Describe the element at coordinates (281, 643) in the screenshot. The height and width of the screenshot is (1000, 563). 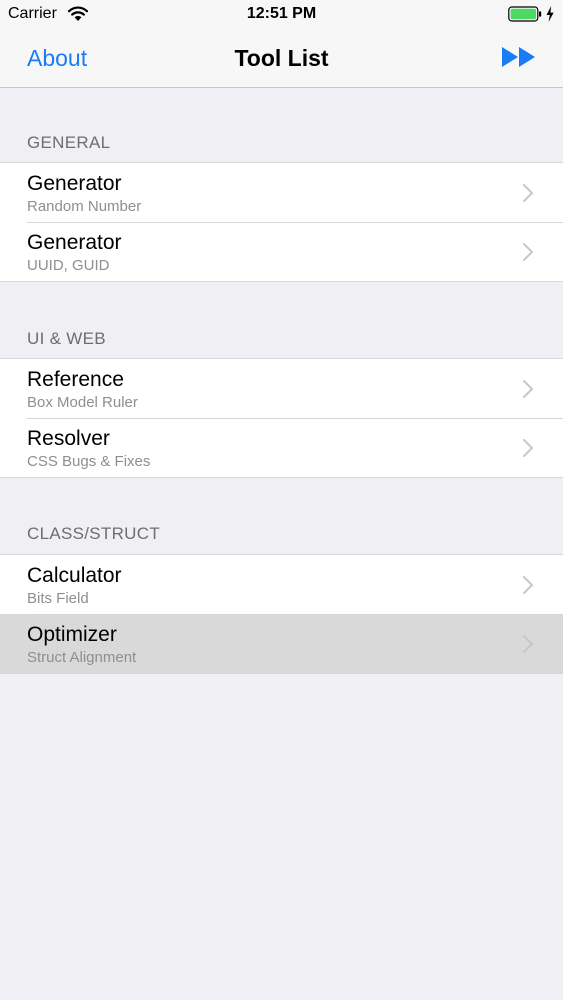
I see `list-item-selected: Optimizer Struct Alignment` at that location.